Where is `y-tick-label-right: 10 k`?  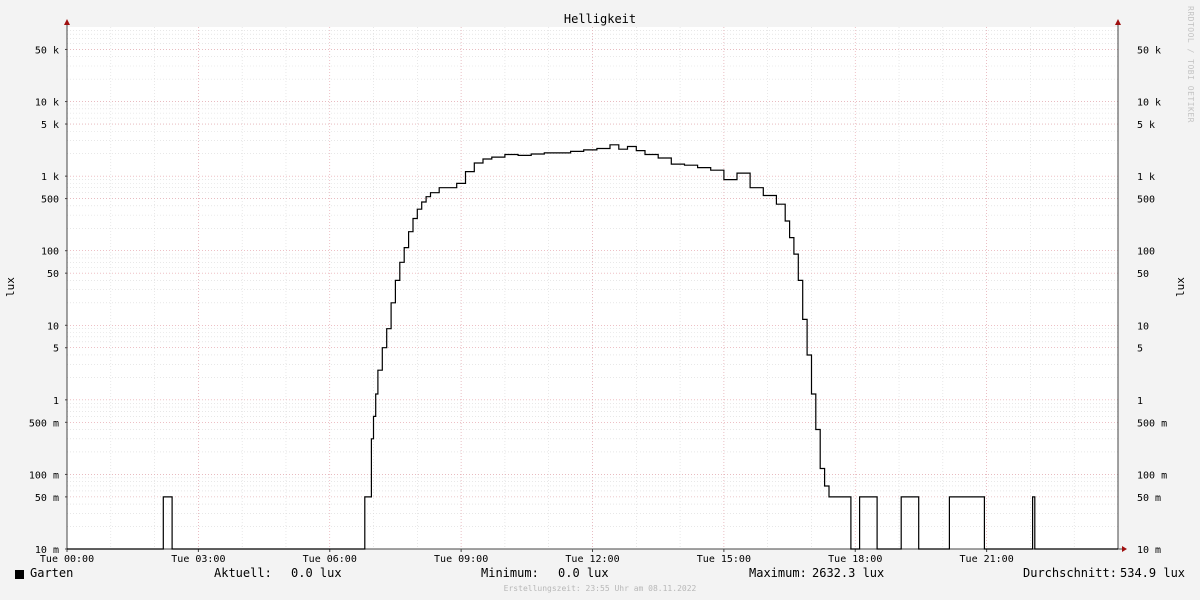 y-tick-label-right: 10 k is located at coordinates (1149, 103).